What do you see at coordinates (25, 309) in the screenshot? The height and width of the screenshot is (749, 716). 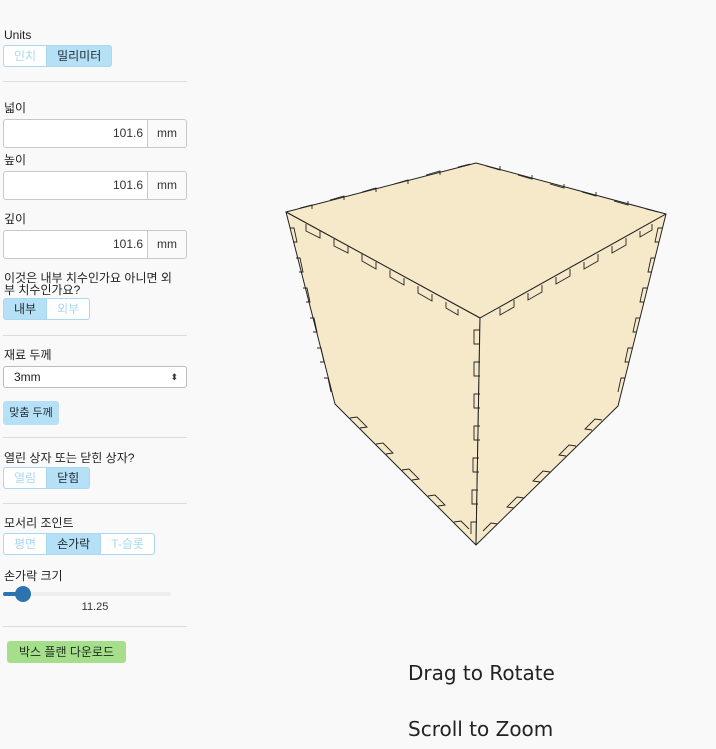 I see `inside-button: 내부` at bounding box center [25, 309].